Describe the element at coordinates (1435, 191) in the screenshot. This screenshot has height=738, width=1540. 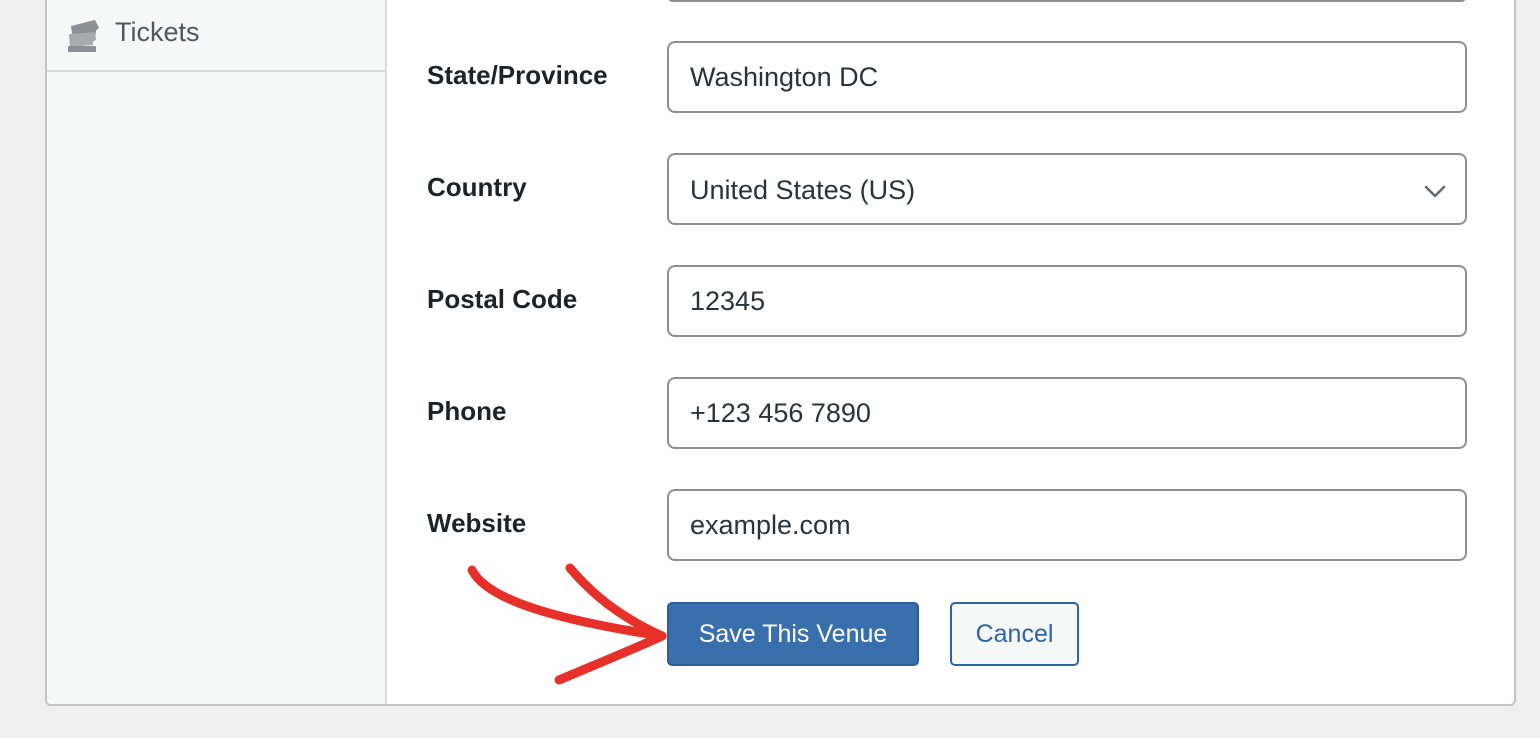
I see `chevron-down-icon` at that location.